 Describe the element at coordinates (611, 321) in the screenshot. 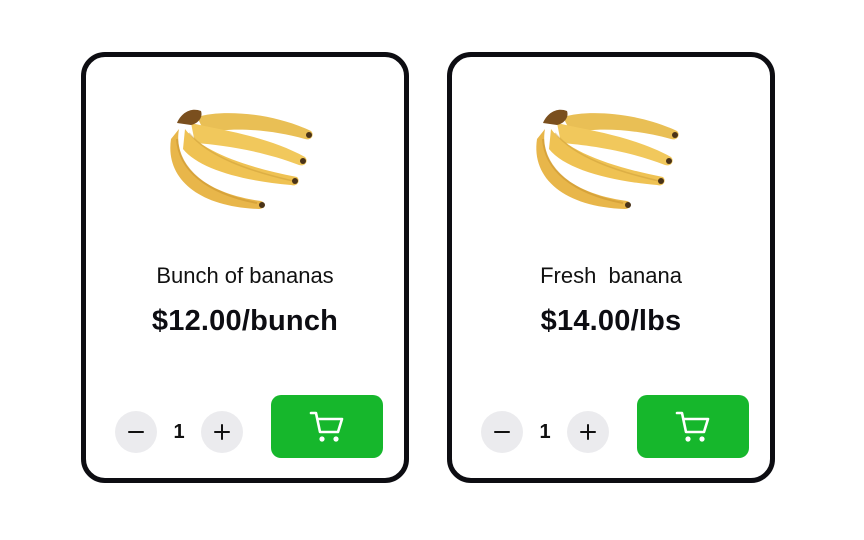

I see `product-price: $14.00/lbs` at that location.